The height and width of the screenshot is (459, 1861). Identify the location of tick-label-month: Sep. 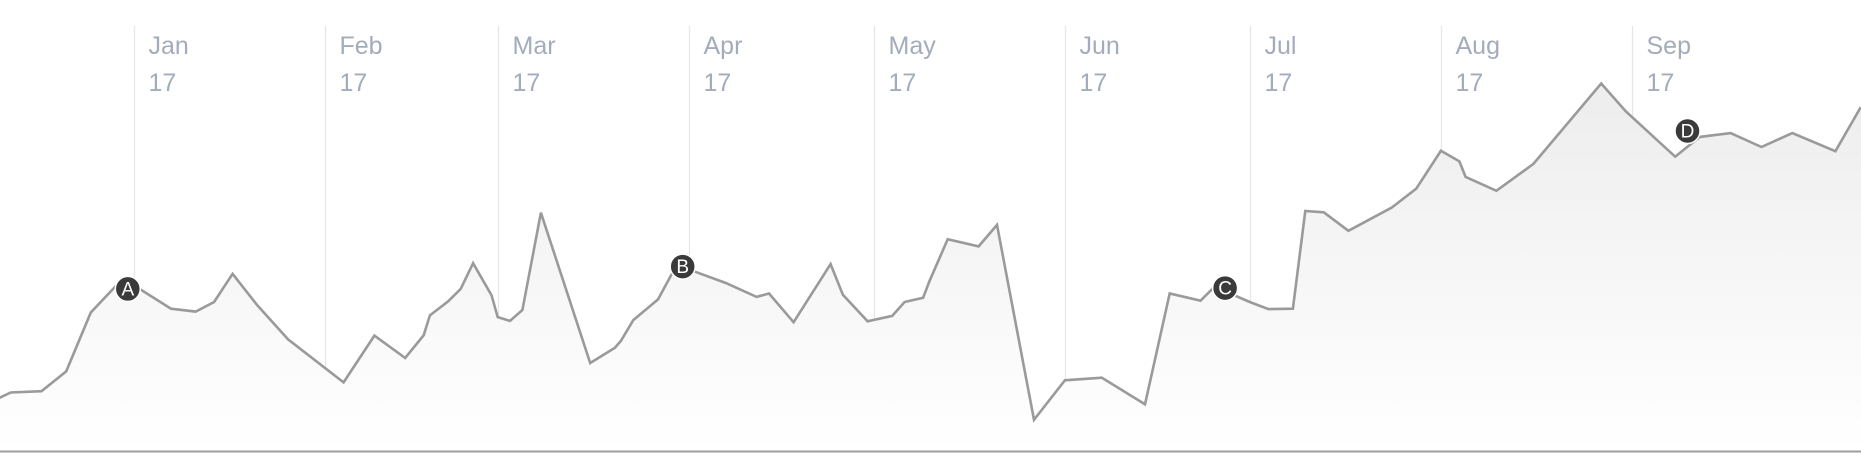
(1669, 46).